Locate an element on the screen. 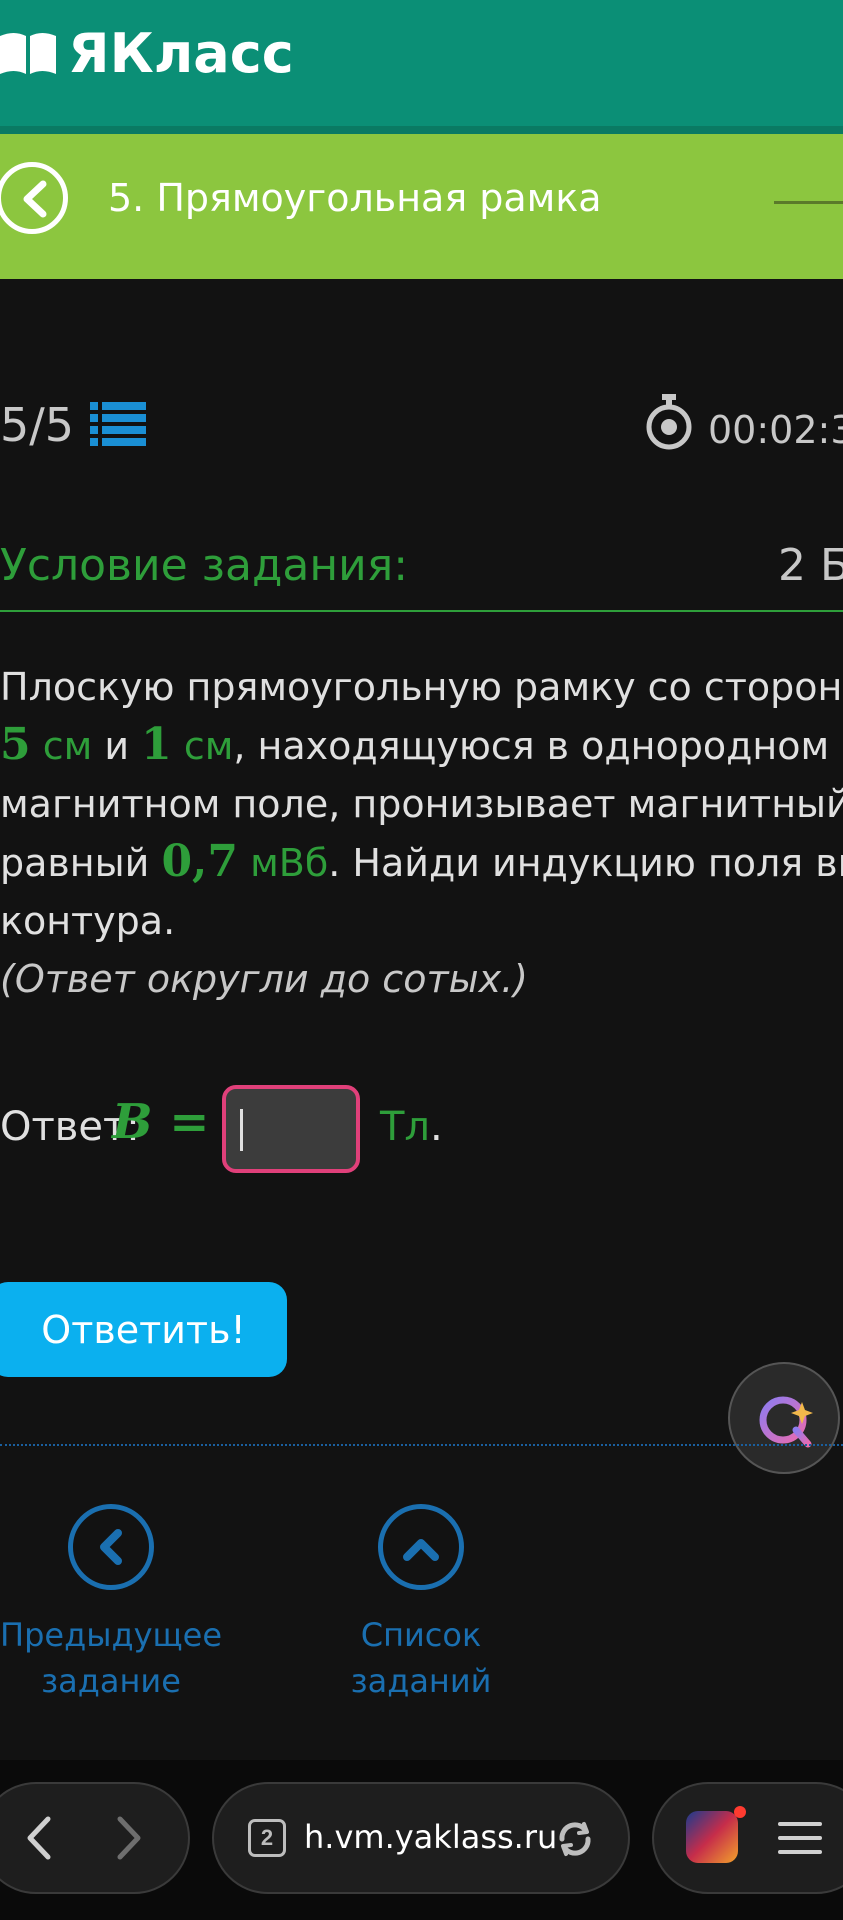 Image resolution: width=843 pixels, height=1920 pixels. task-list-label: Список заданий is located at coordinates (421, 1658).